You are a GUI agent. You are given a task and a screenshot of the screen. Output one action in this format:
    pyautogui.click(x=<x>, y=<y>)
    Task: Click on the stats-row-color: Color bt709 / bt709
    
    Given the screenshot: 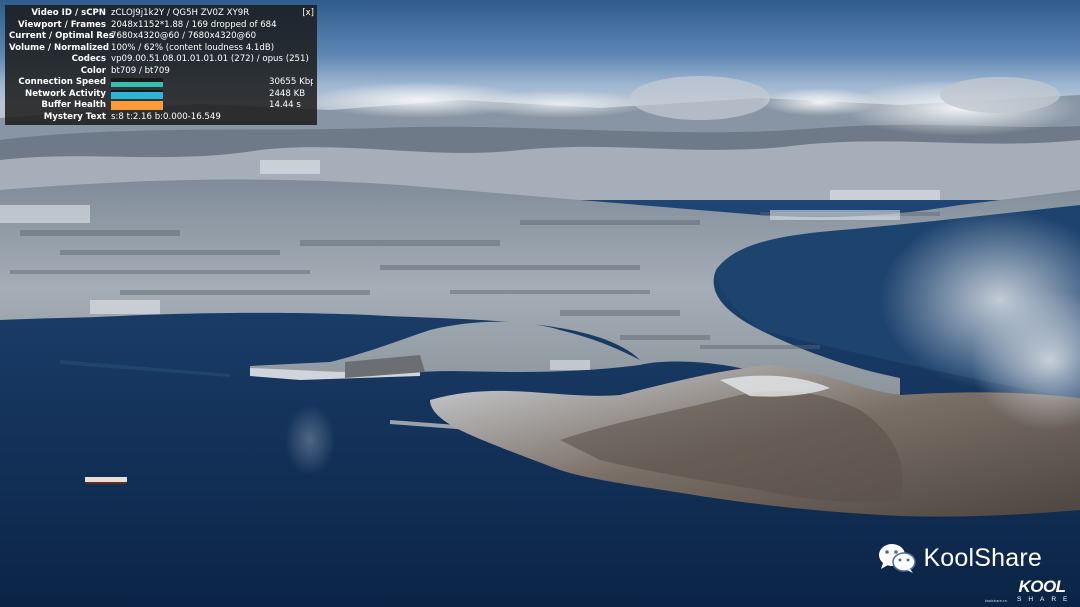 What is the action you would take?
    pyautogui.click(x=161, y=72)
    